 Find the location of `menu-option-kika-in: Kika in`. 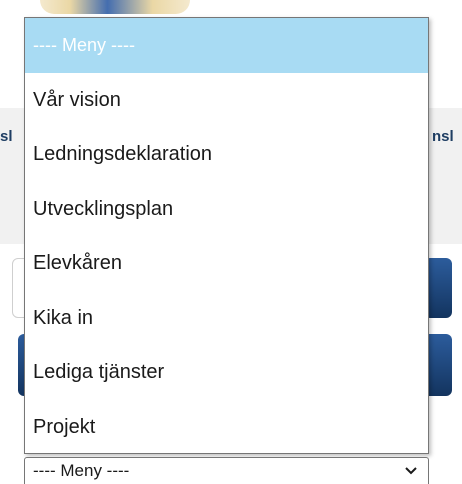

menu-option-kika-in: Kika in is located at coordinates (226, 318).